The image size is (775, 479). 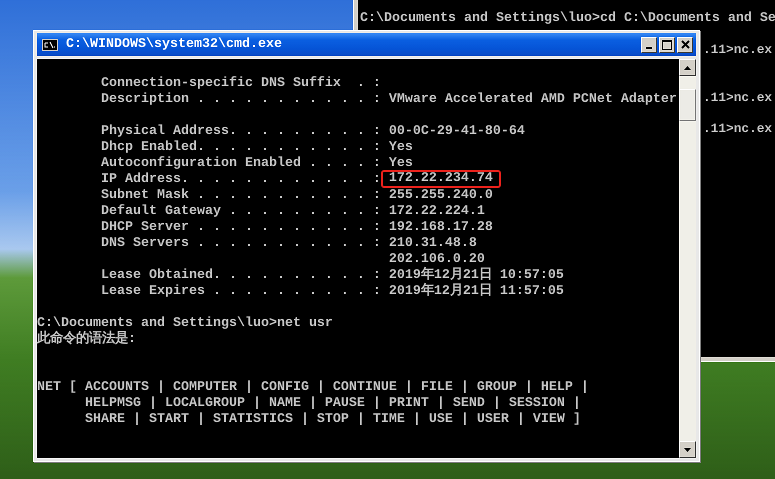 I want to click on ip-address-value: 172.22.234.74, so click(x=440, y=178).